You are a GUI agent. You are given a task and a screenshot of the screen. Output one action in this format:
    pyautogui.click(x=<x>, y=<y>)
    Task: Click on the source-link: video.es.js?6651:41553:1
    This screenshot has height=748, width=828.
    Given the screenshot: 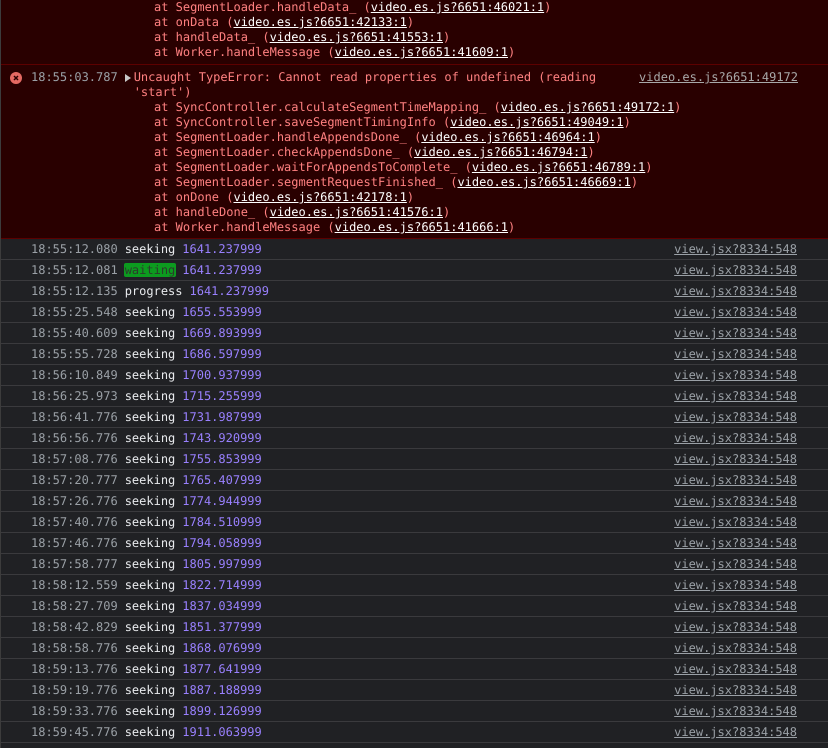 What is the action you would take?
    pyautogui.click(x=356, y=37)
    